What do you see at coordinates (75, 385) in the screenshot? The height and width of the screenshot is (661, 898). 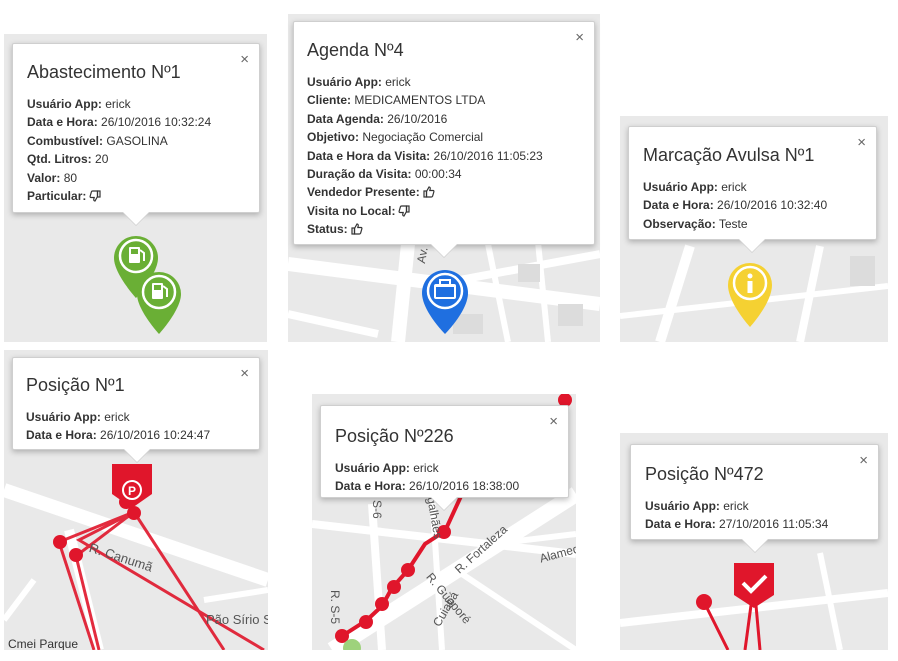 I see `popup-title: Posição Nº1` at bounding box center [75, 385].